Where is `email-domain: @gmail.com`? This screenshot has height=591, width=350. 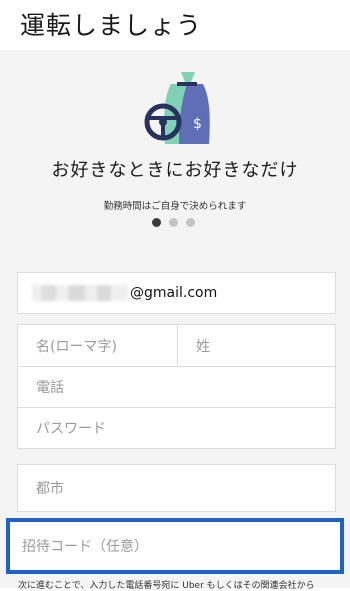
email-domain: @gmail.com is located at coordinates (174, 293).